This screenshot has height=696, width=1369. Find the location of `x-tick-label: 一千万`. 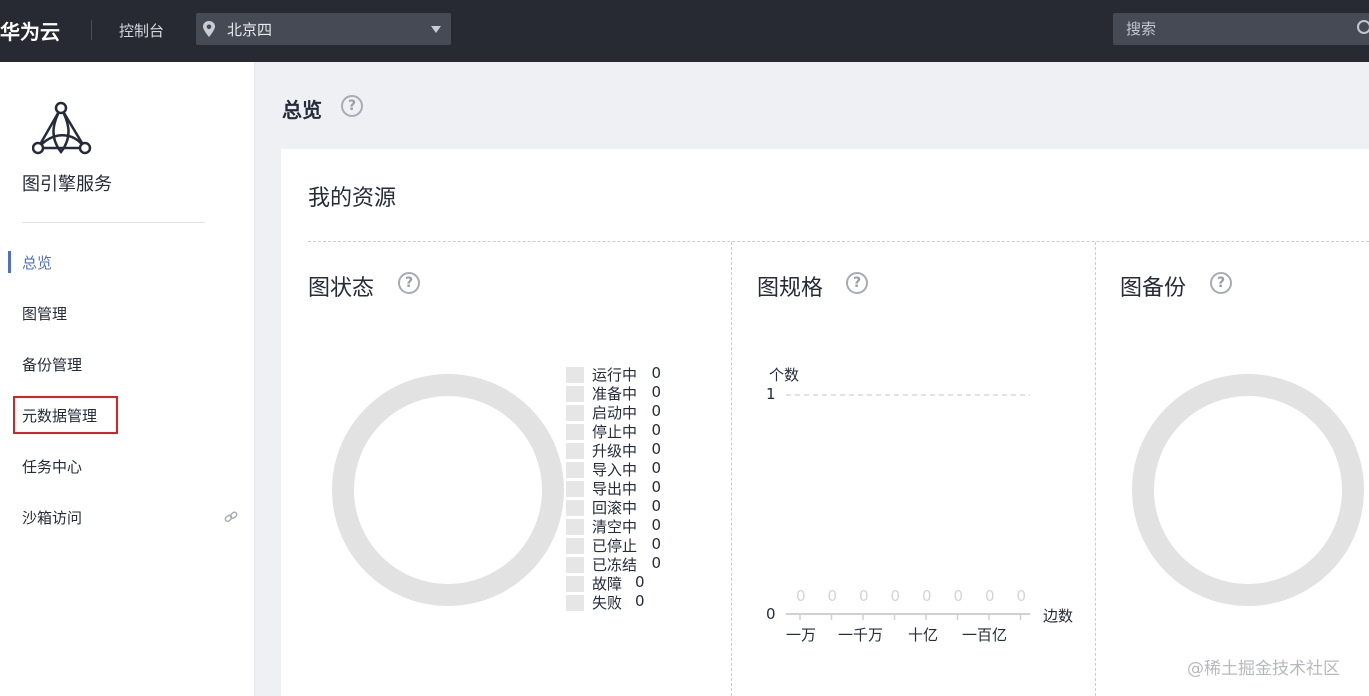

x-tick-label: 一千万 is located at coordinates (861, 635).